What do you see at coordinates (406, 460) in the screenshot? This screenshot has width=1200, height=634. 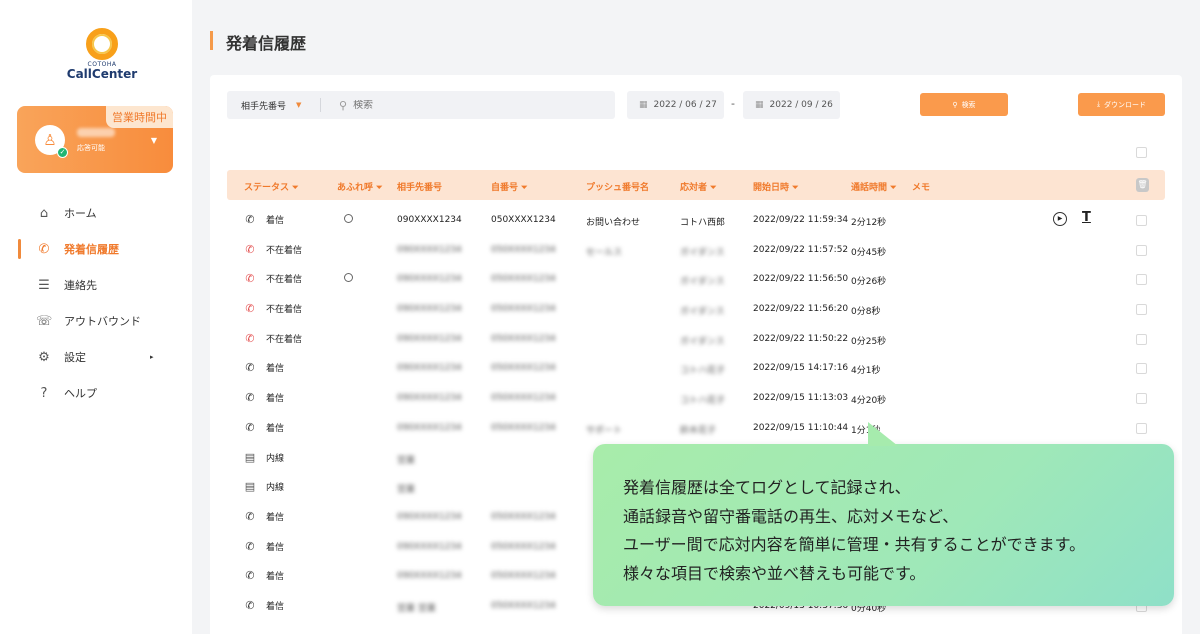 I see `peer-cell: 営業` at bounding box center [406, 460].